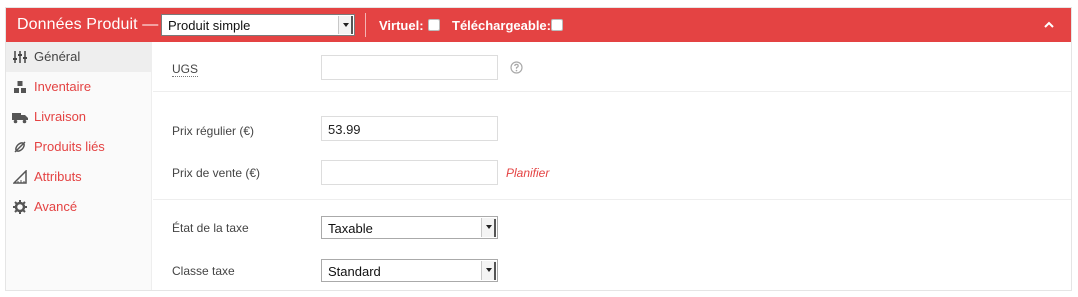 The height and width of the screenshot is (297, 1078). Describe the element at coordinates (210, 228) in the screenshot. I see `tax-status-label: État de la taxe` at that location.